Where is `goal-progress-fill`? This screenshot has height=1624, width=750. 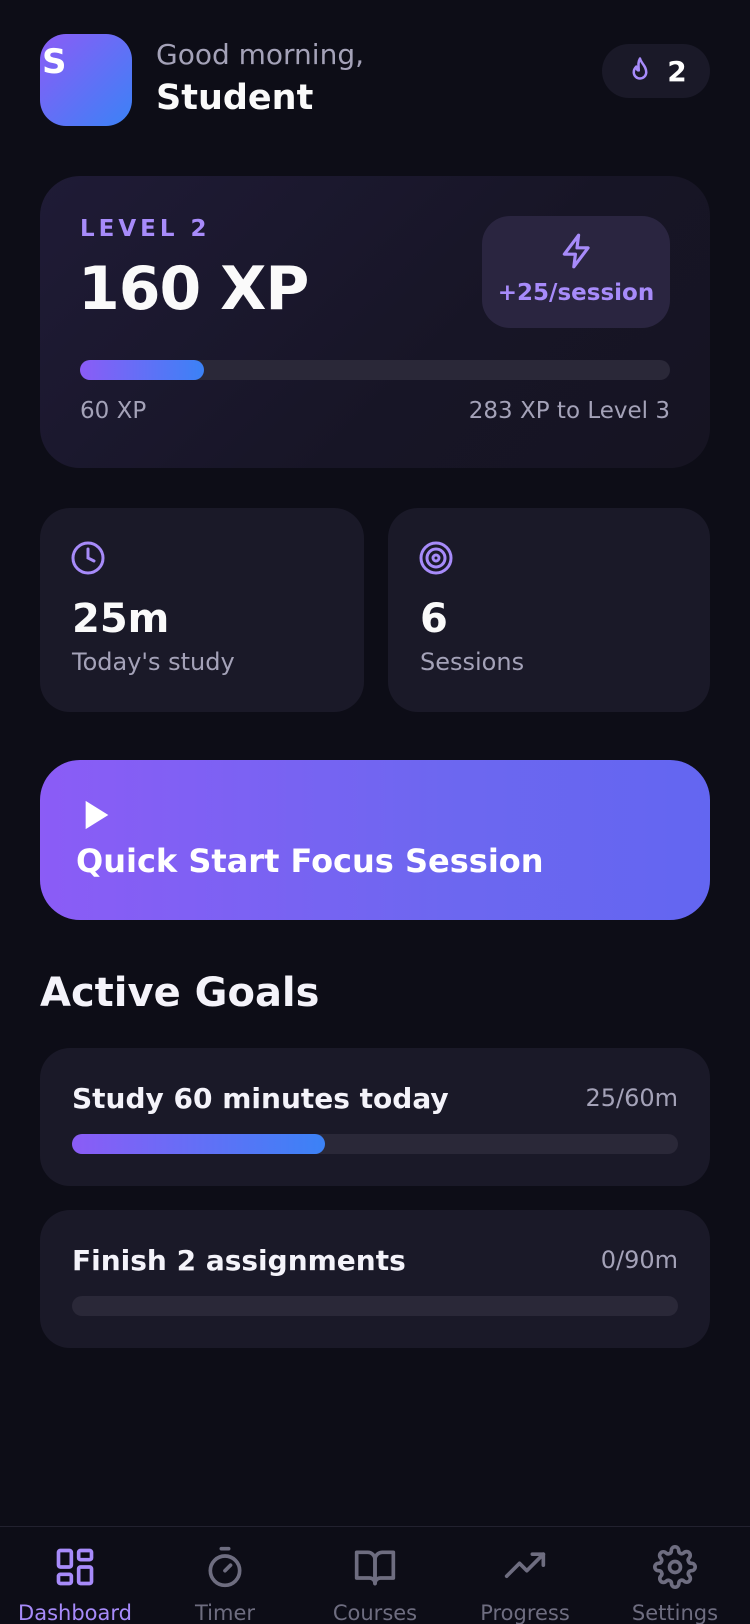 goal-progress-fill is located at coordinates (198, 1144).